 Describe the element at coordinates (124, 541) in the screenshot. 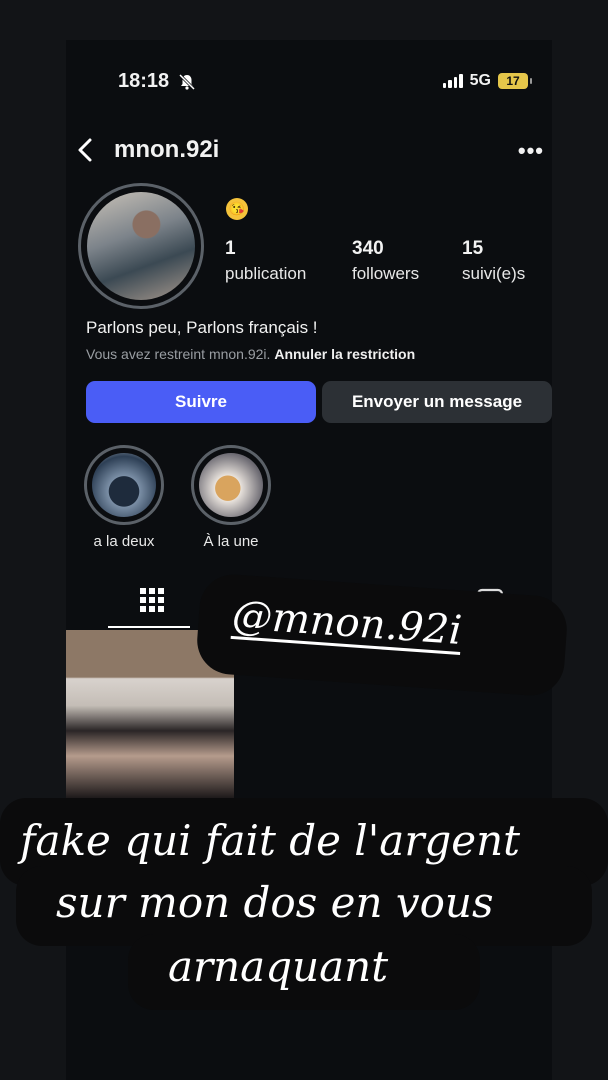

I see `highlight-label: a la deux` at that location.